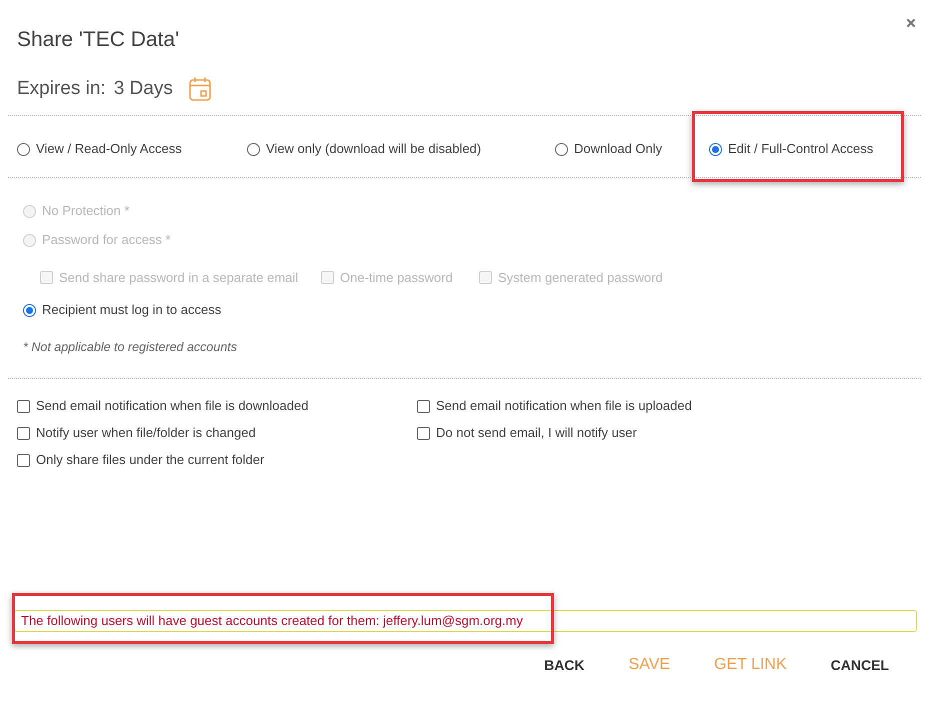 The image size is (929, 725). I want to click on dialog-title: Share 'TEC Data', so click(98, 40).